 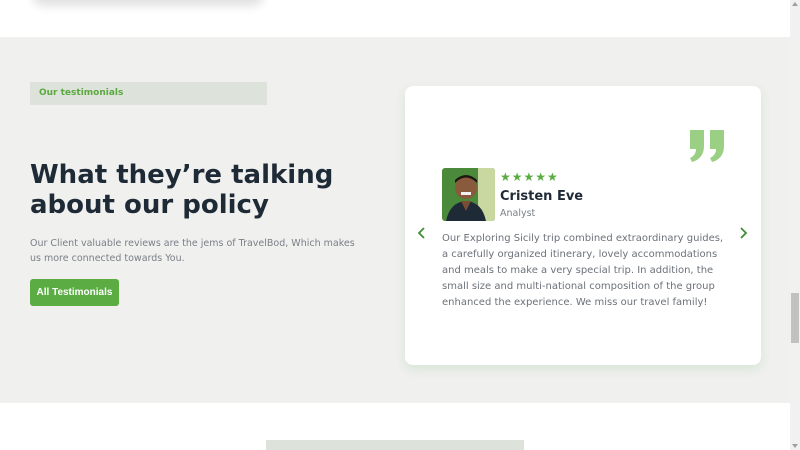 I want to click on reviewer-name: Cristen Eve, so click(x=542, y=196).